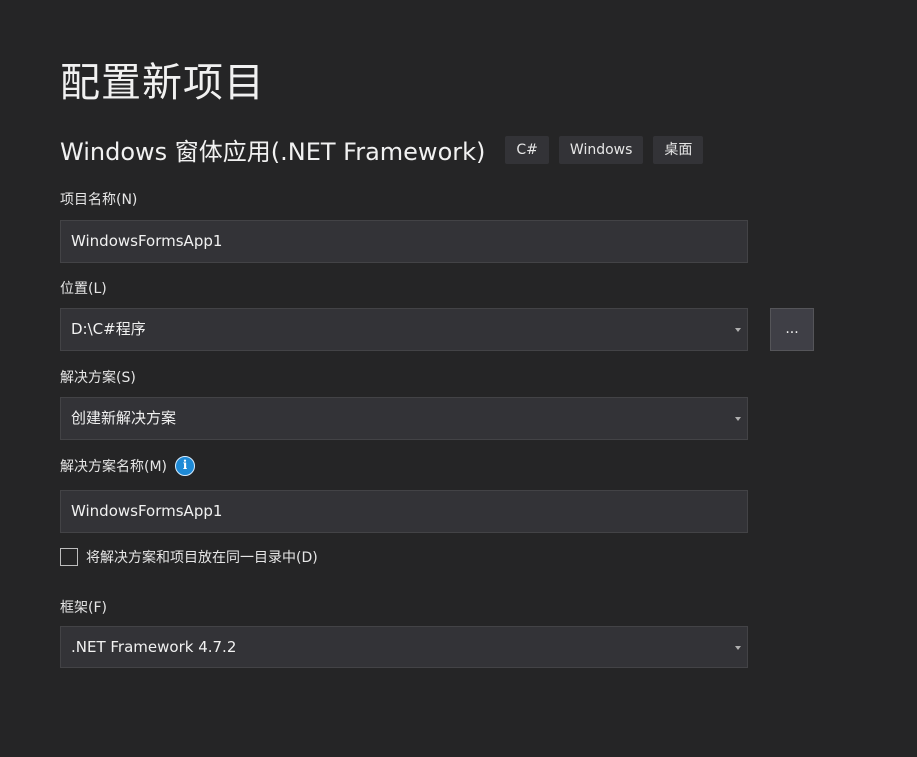 The height and width of the screenshot is (757, 917). I want to click on project-name-label: 项目名称(N), so click(99, 200).